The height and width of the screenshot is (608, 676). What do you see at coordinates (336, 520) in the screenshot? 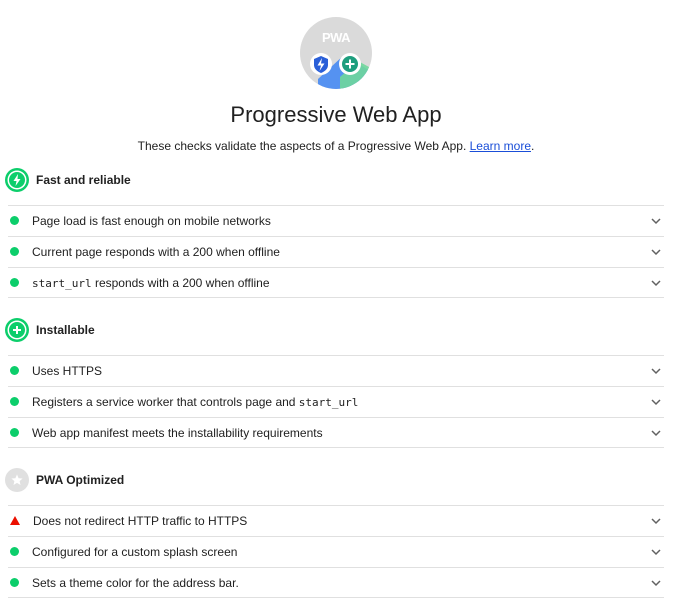
I see `audit-row: Does not redirect HTTP traffic to HTTPS` at bounding box center [336, 520].